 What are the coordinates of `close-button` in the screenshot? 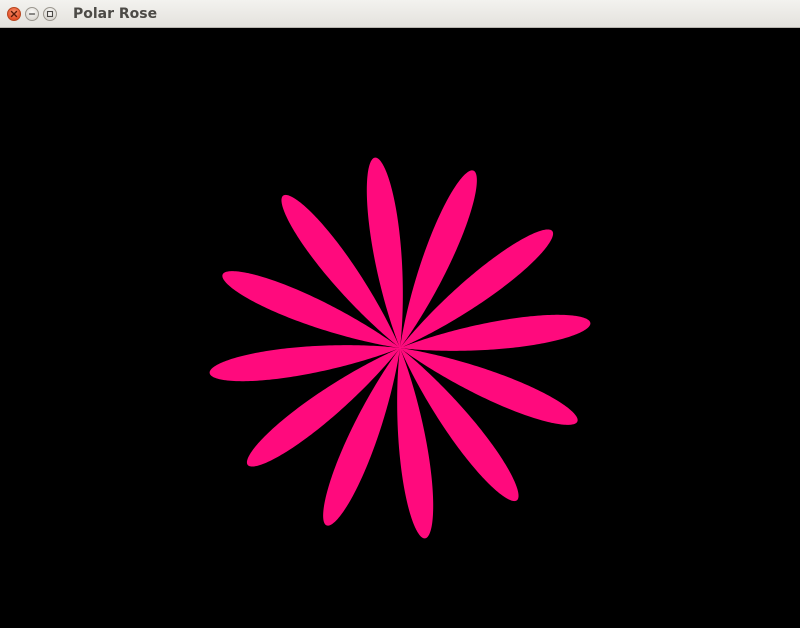 It's located at (14, 13).